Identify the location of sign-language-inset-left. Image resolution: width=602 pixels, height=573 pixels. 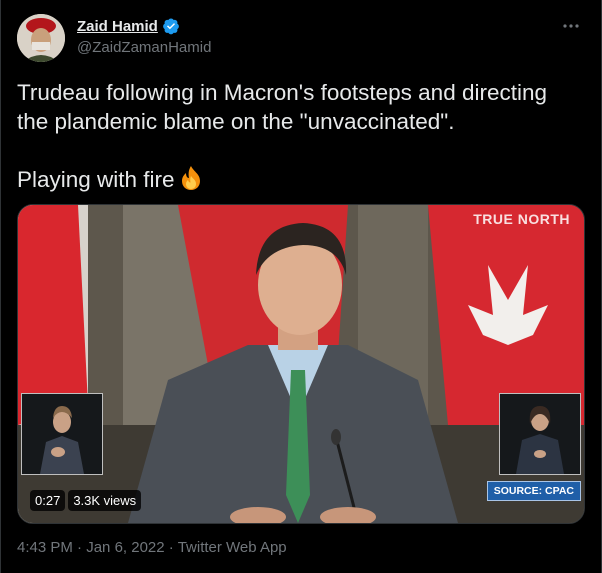
(62, 434).